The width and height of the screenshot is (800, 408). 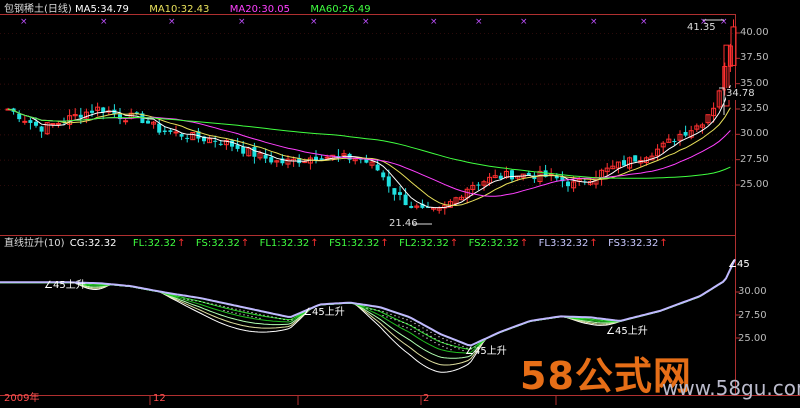 I want to click on price-tick-label: 27.50, so click(x=754, y=159).